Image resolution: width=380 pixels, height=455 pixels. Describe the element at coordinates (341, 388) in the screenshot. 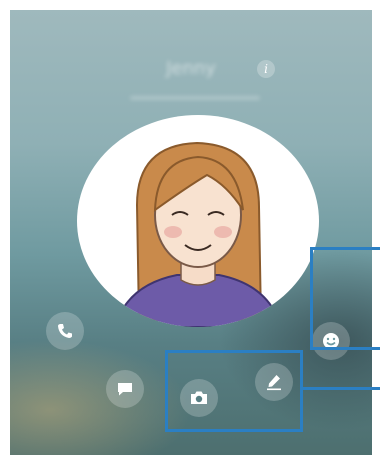

I see `callout-line` at that location.